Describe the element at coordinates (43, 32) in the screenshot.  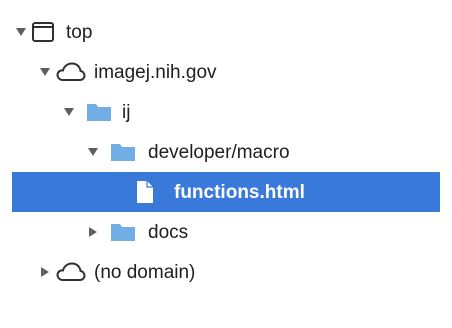
I see `window-icon` at that location.